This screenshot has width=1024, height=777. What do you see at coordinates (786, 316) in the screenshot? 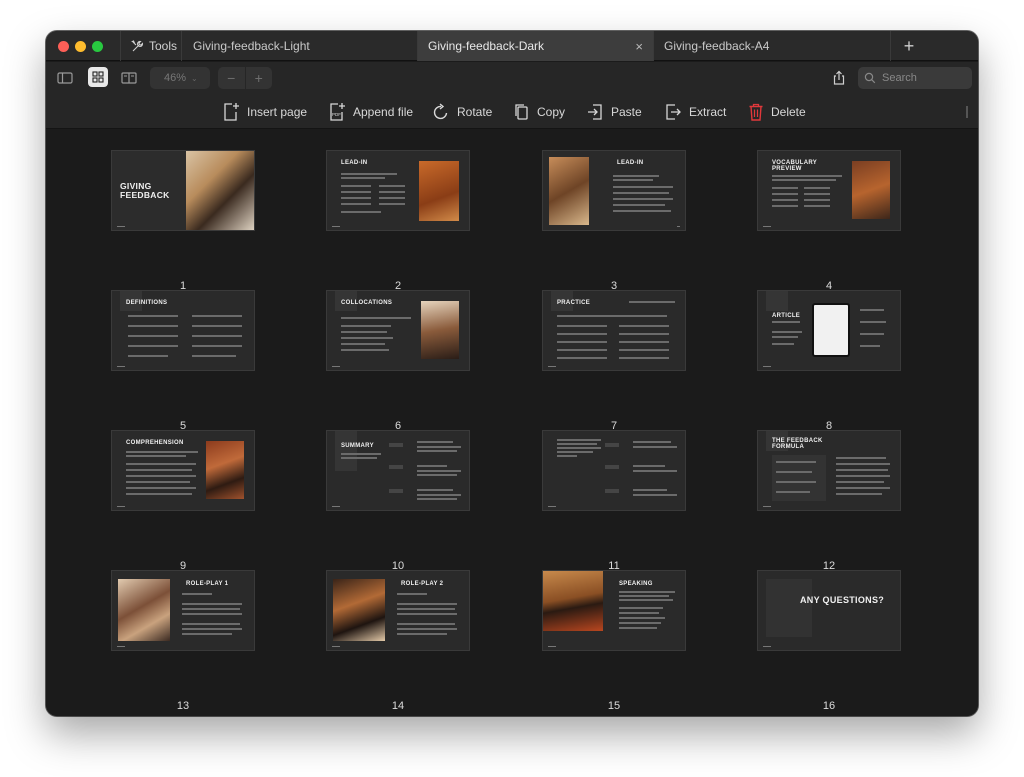
I see `slide-title: ARTICLE` at bounding box center [786, 316].